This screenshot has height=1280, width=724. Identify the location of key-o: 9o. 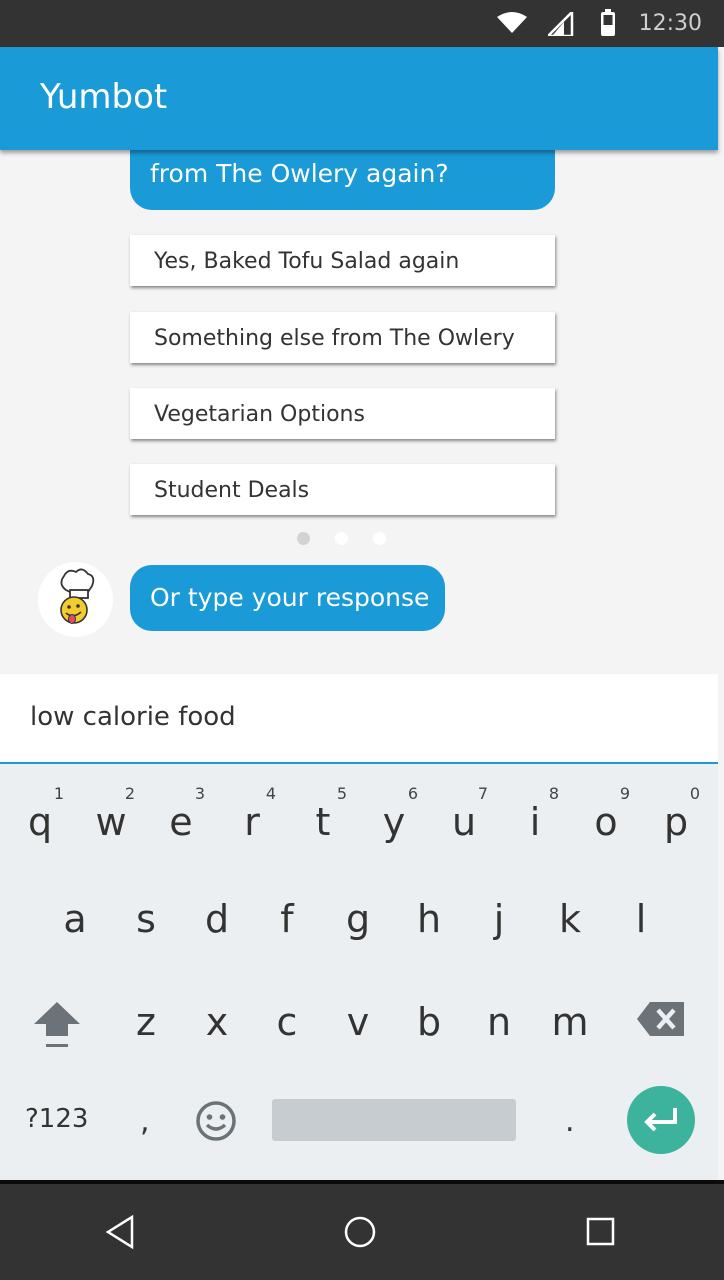
(606, 814).